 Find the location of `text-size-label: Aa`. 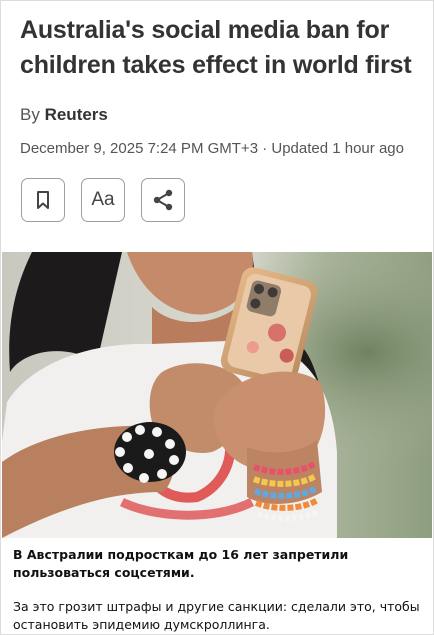

text-size-label: Aa is located at coordinates (103, 199).